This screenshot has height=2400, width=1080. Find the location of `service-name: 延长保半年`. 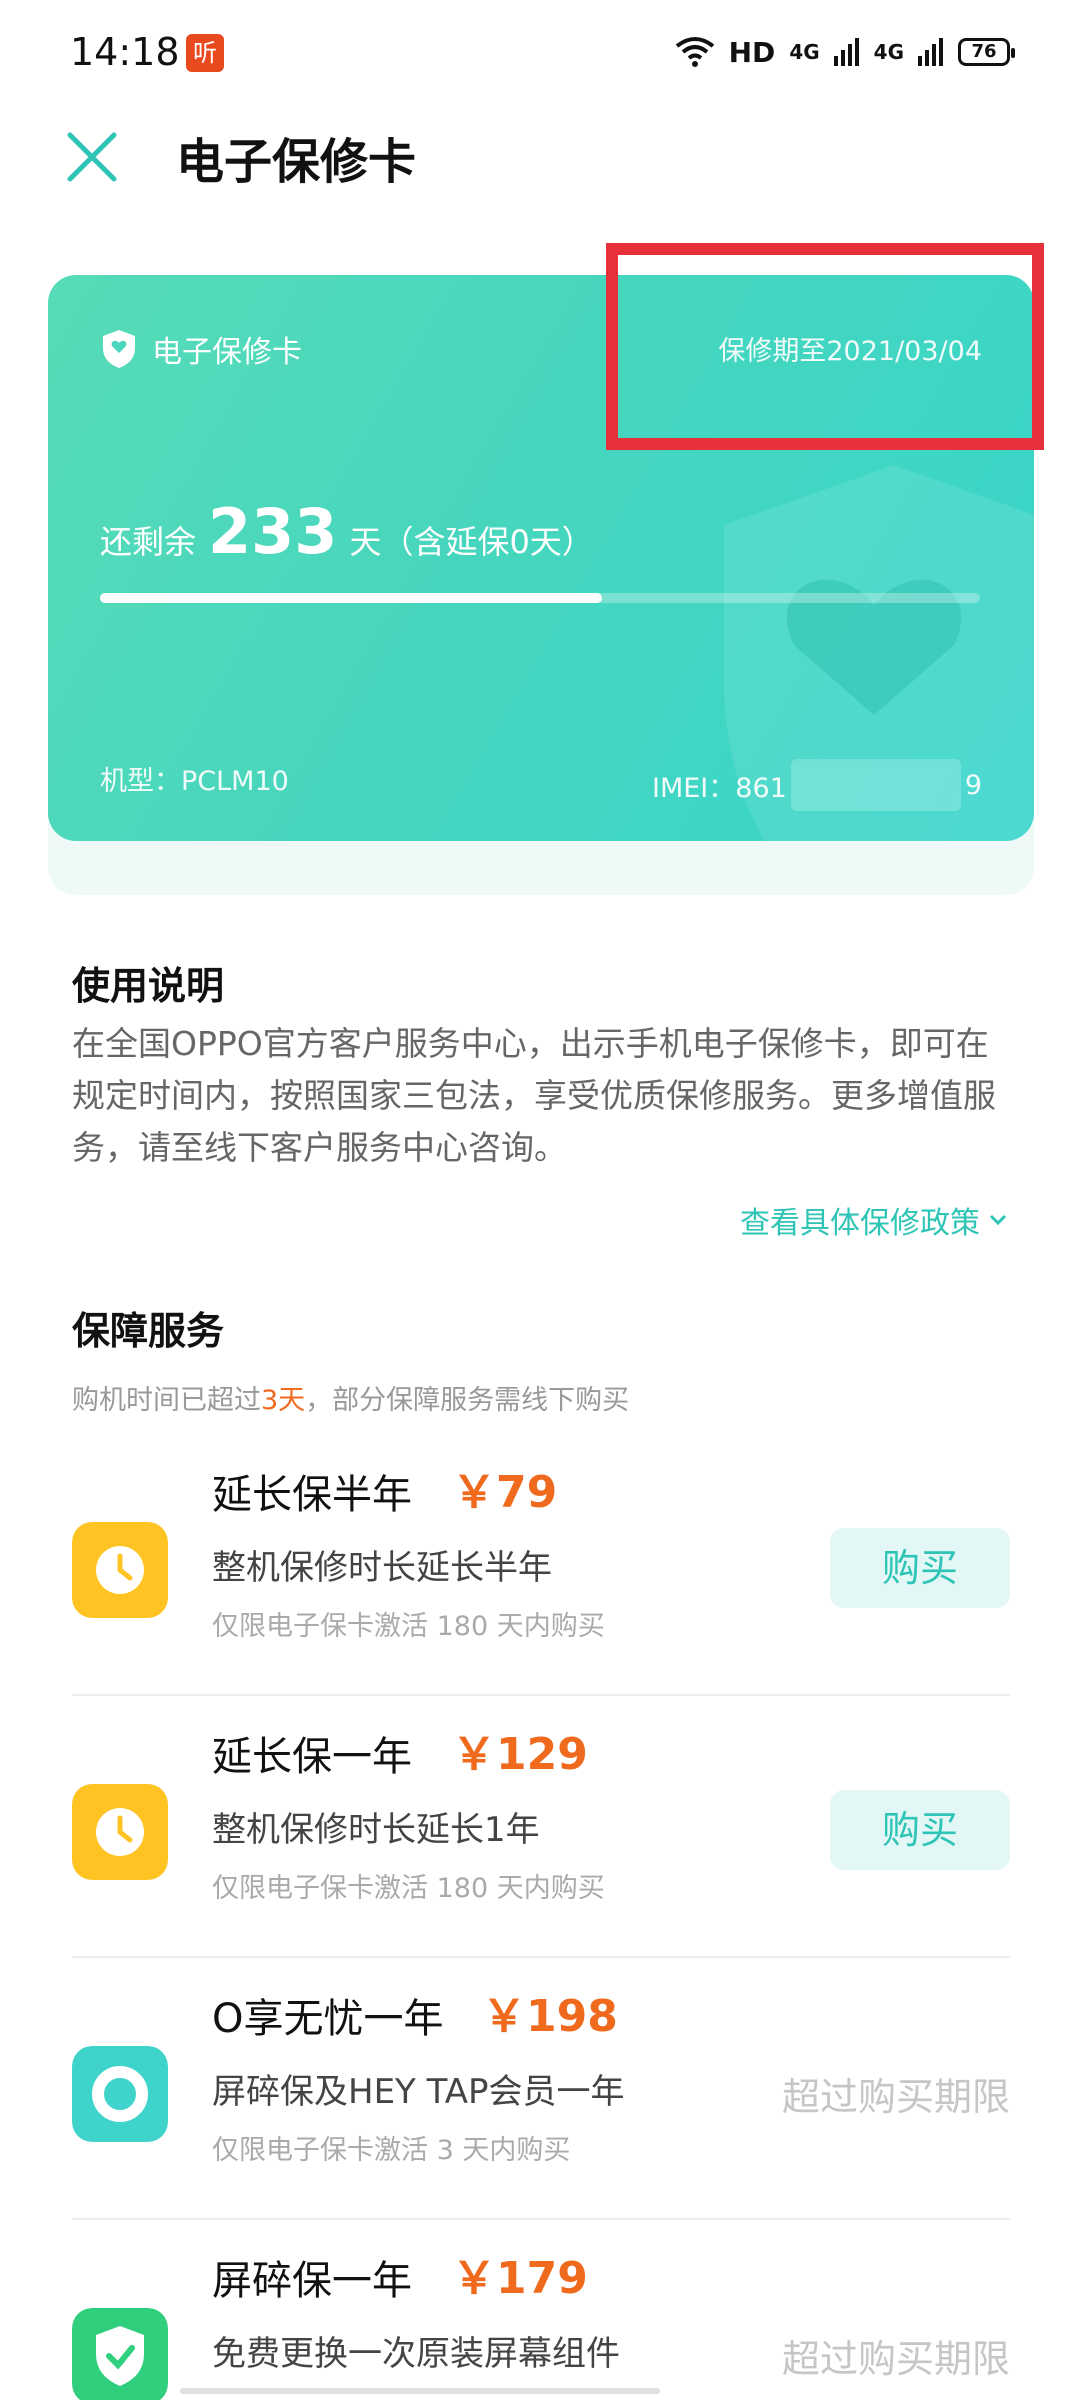

service-name: 延长保半年 is located at coordinates (312, 1495).